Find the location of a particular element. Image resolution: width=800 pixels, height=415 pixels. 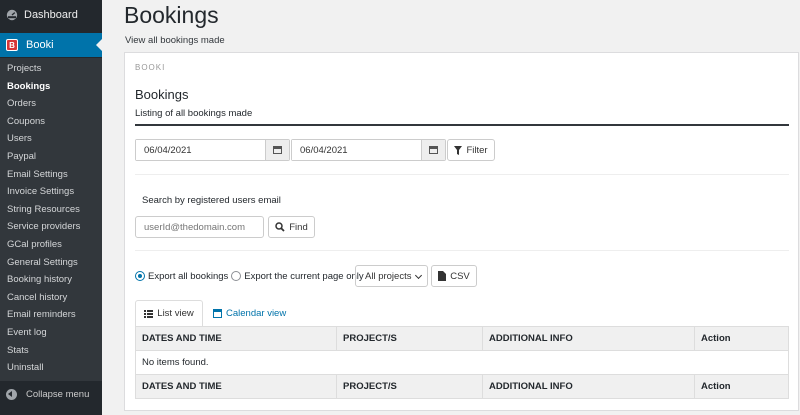

sidebar-item-label: Dashboard is located at coordinates (51, 15).